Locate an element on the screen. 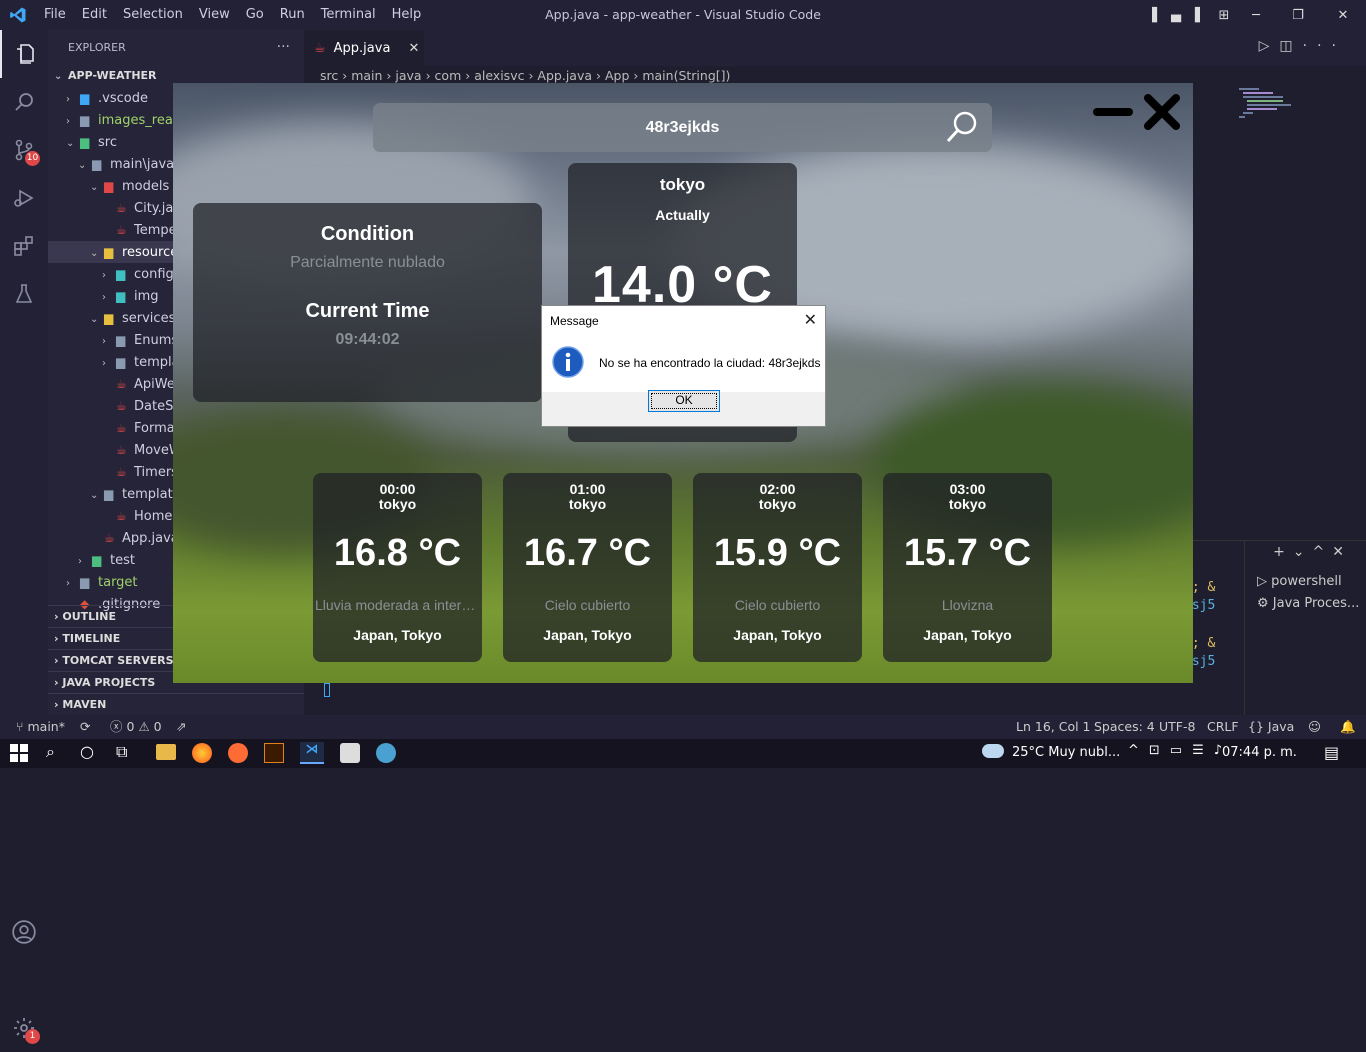 The image size is (1366, 1052). tree-item-label: App.java is located at coordinates (150, 538).